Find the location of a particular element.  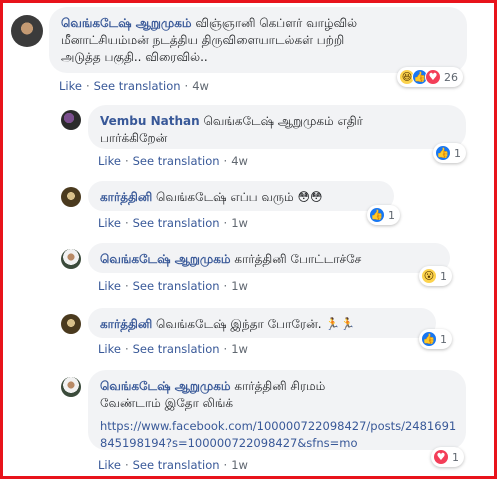

wow-icon: 😮 is located at coordinates (429, 276).